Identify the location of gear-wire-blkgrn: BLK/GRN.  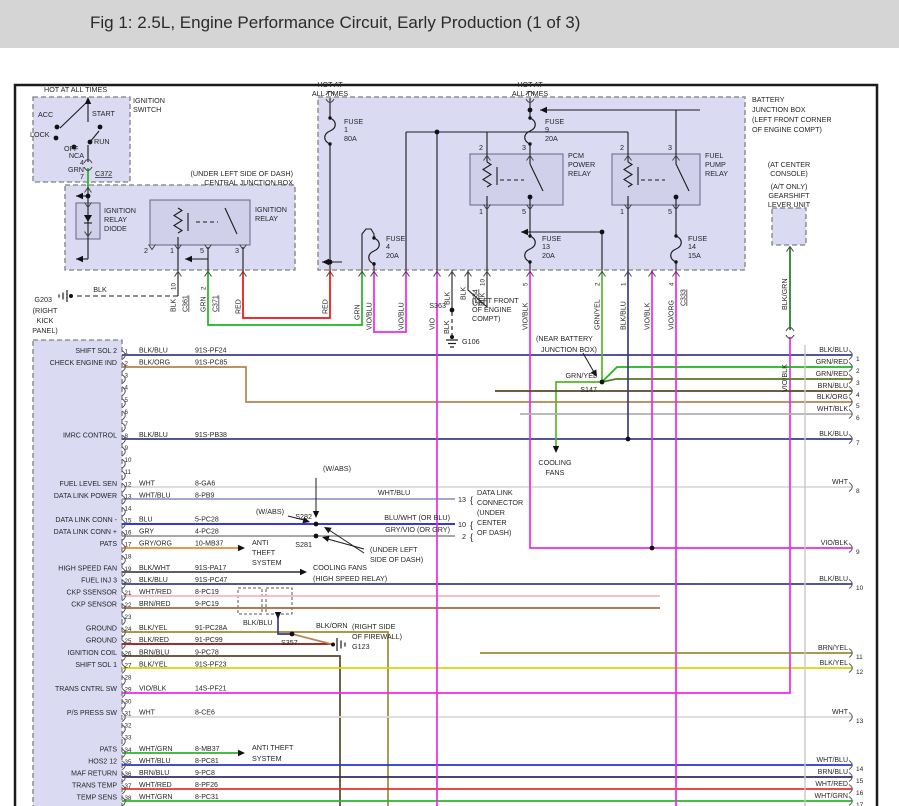
(784, 294).